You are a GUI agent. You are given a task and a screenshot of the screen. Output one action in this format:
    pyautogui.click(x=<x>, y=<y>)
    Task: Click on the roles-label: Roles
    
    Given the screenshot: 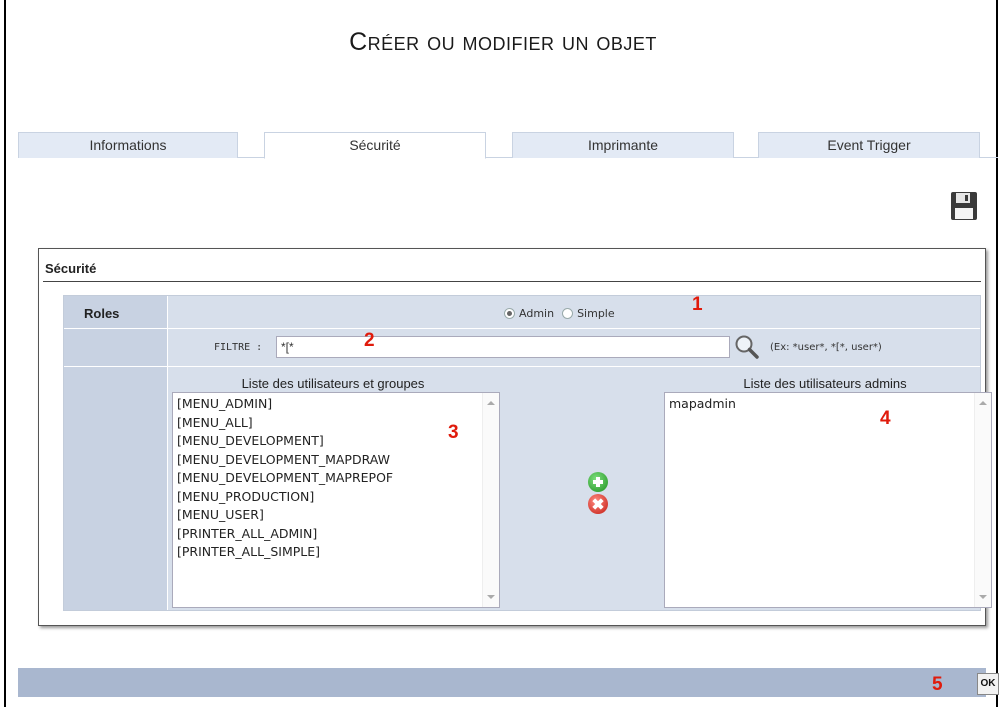 What is the action you would take?
    pyautogui.click(x=102, y=313)
    